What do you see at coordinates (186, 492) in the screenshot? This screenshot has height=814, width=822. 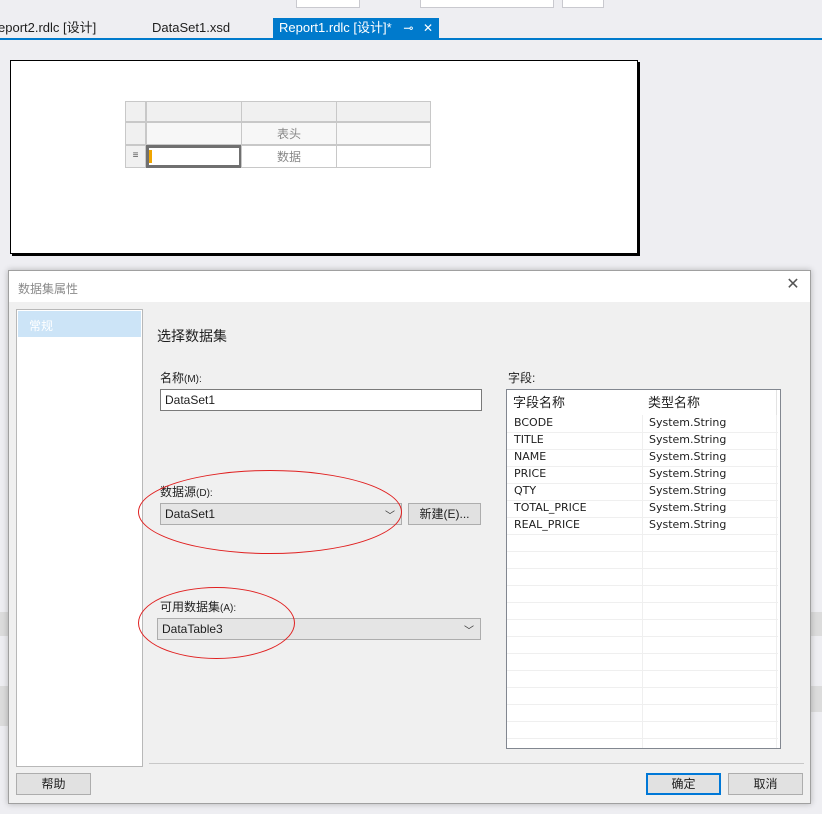 I see `datasource-label: 数据源(D):` at bounding box center [186, 492].